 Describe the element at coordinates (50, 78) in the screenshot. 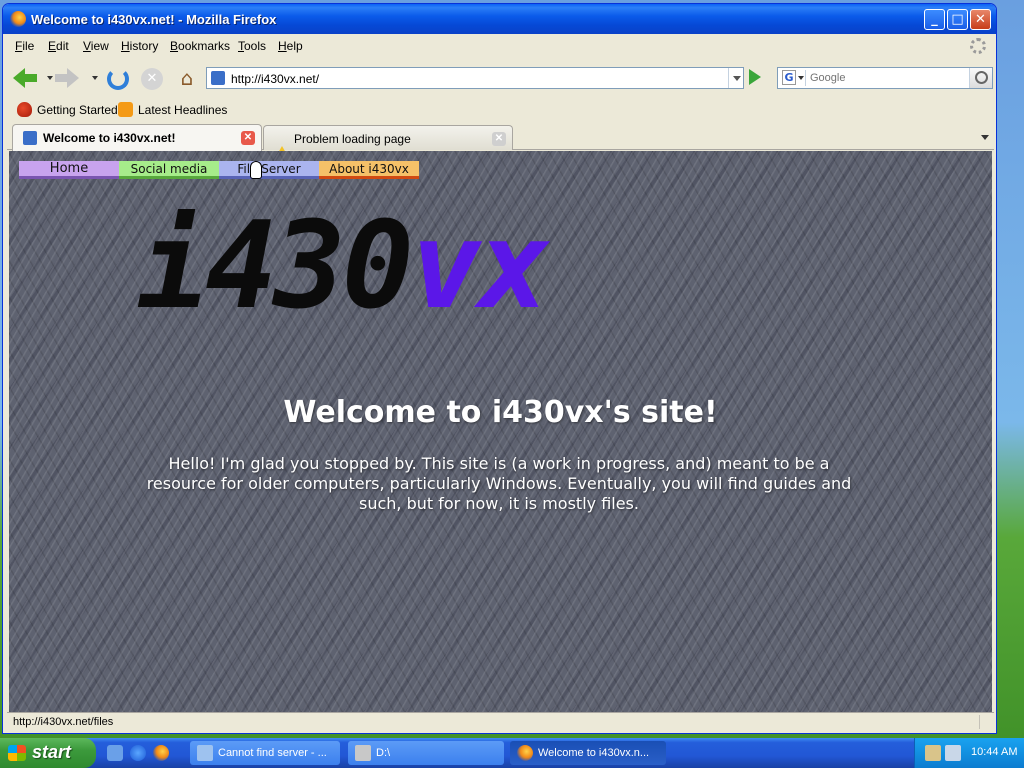

I see `back-history-dropdown-icon` at that location.